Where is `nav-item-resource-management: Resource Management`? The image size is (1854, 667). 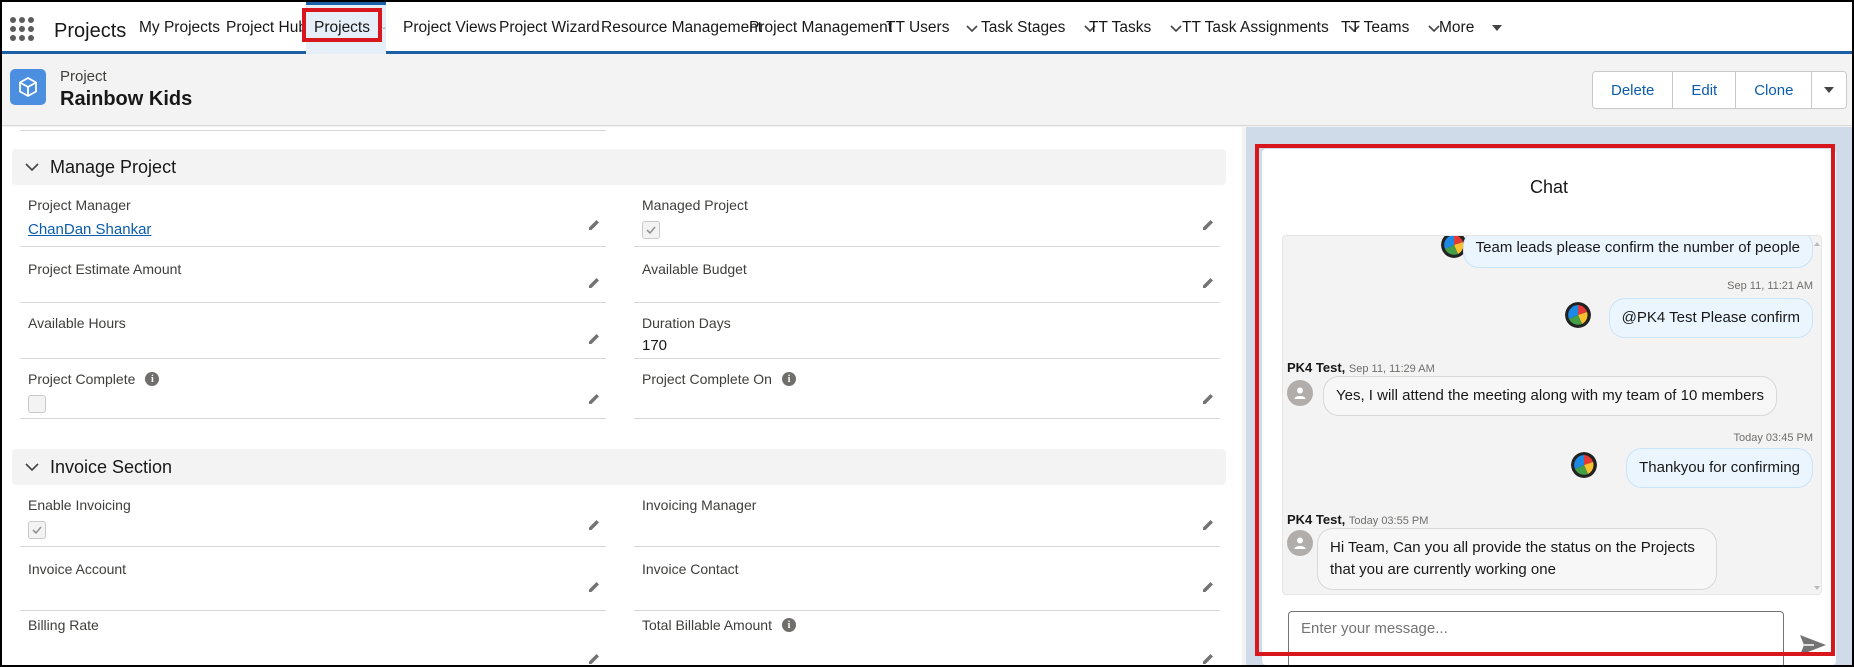
nav-item-resource-management: Resource Management is located at coordinates (681, 28).